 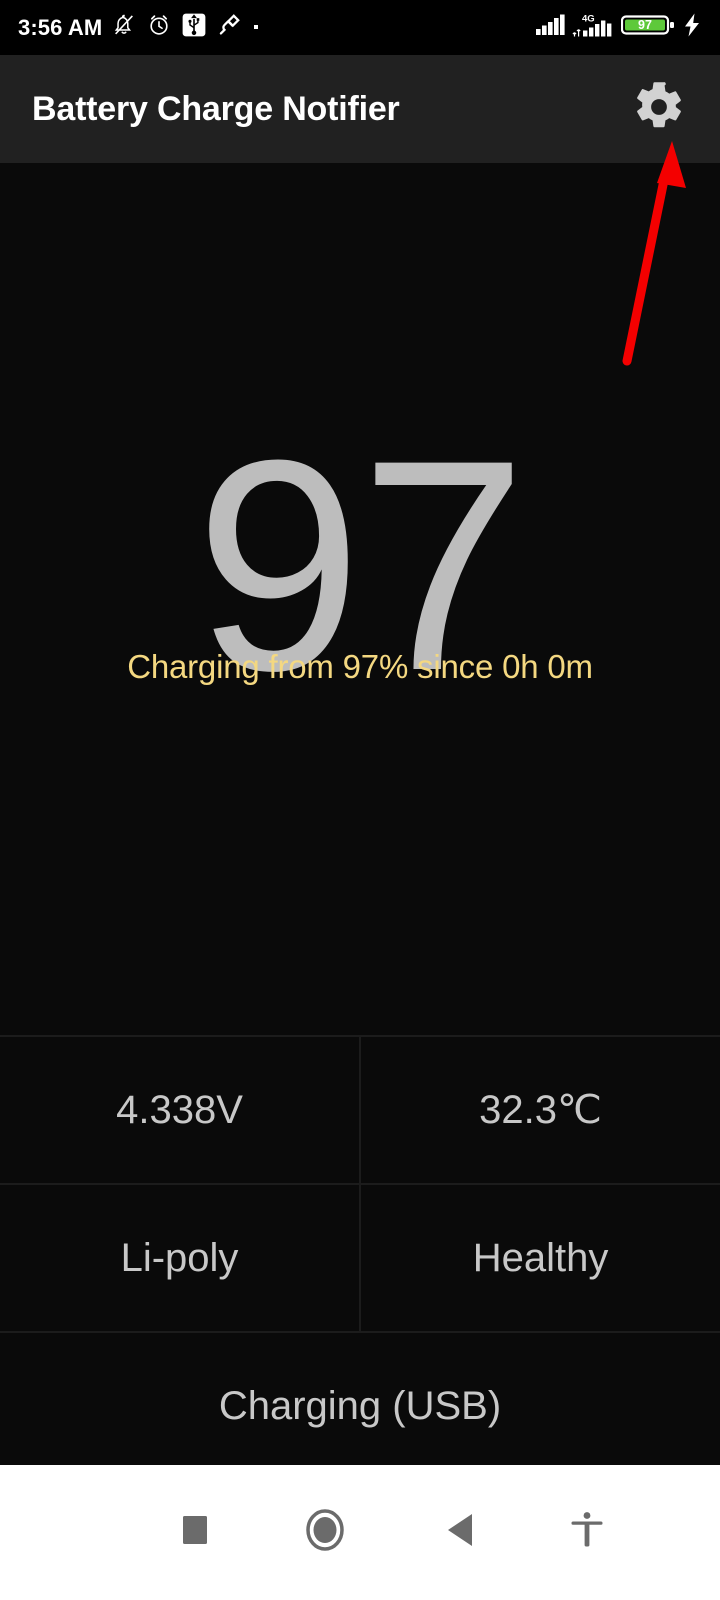 I want to click on usb-icon, so click(x=194, y=27).